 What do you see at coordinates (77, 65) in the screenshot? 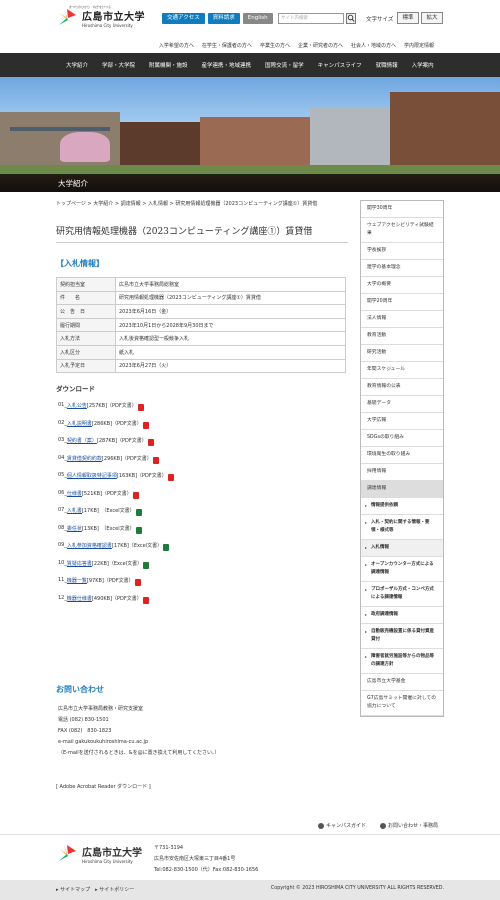
I see `gnav-about: 大学紹介` at bounding box center [77, 65].